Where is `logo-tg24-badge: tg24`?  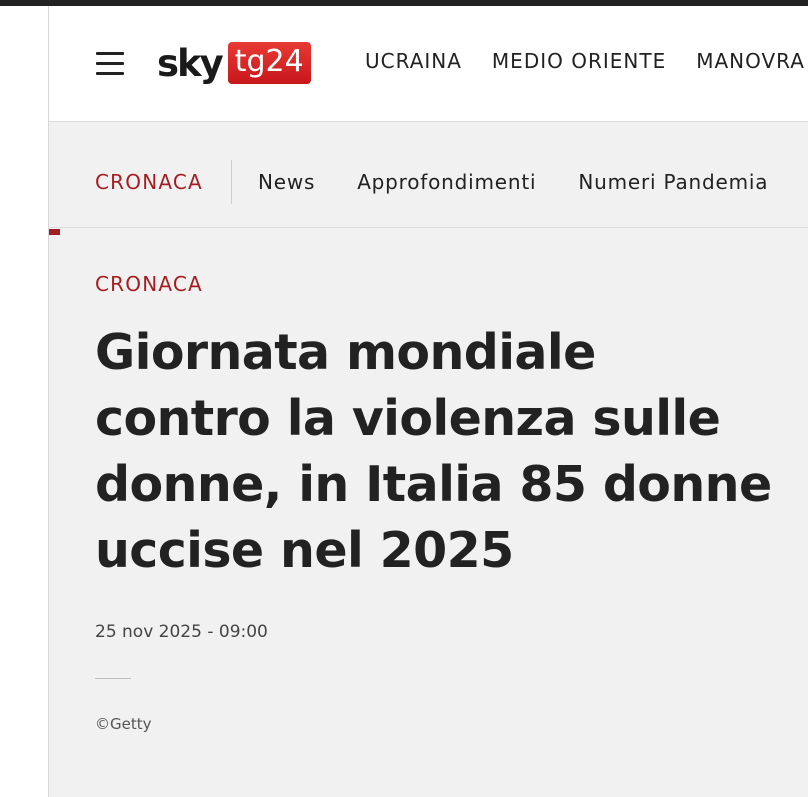 logo-tg24-badge: tg24 is located at coordinates (269, 63).